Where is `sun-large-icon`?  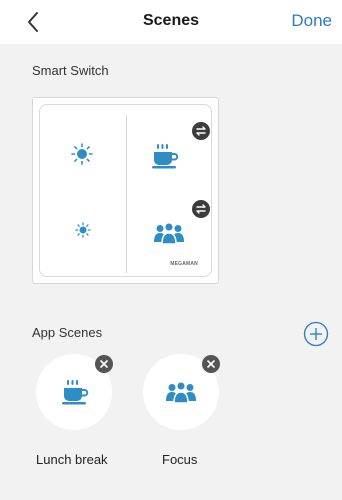 sun-large-icon is located at coordinates (82, 154).